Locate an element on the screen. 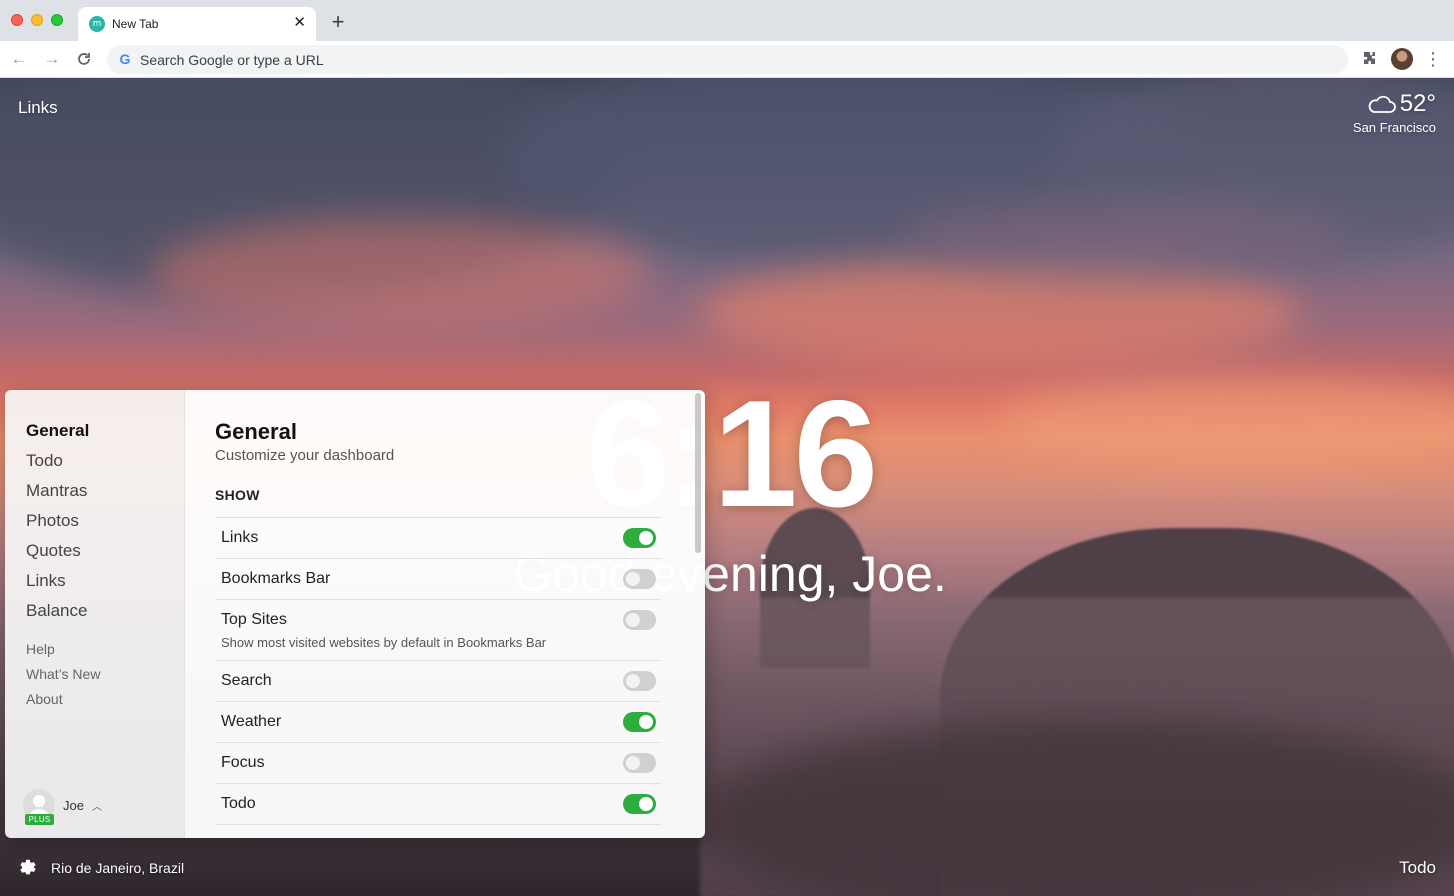  settings-nav-quotes: Quotes is located at coordinates (57, 556).